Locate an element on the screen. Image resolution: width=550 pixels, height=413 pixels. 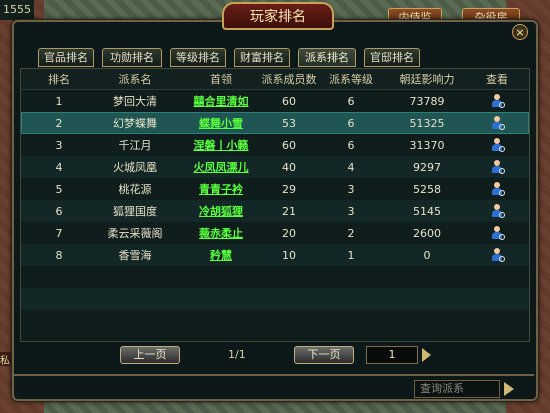
close-icon: × is located at coordinates (520, 32).